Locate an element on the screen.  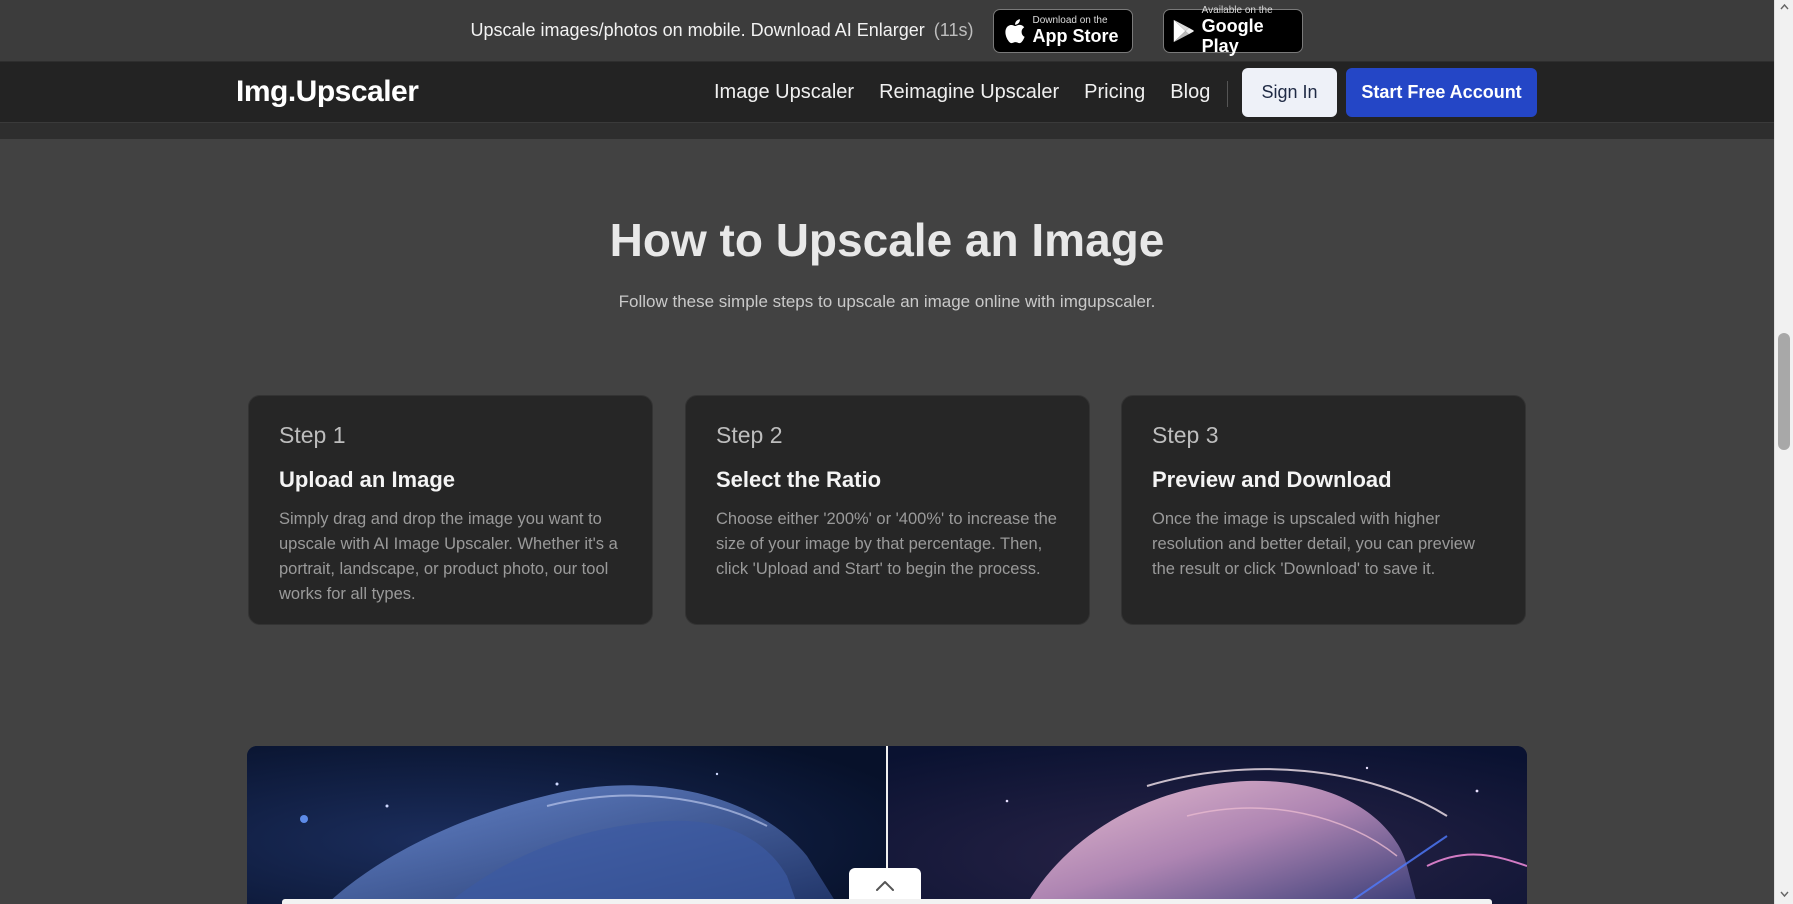
google-play-badge: Available on the Google Play is located at coordinates (1233, 30).